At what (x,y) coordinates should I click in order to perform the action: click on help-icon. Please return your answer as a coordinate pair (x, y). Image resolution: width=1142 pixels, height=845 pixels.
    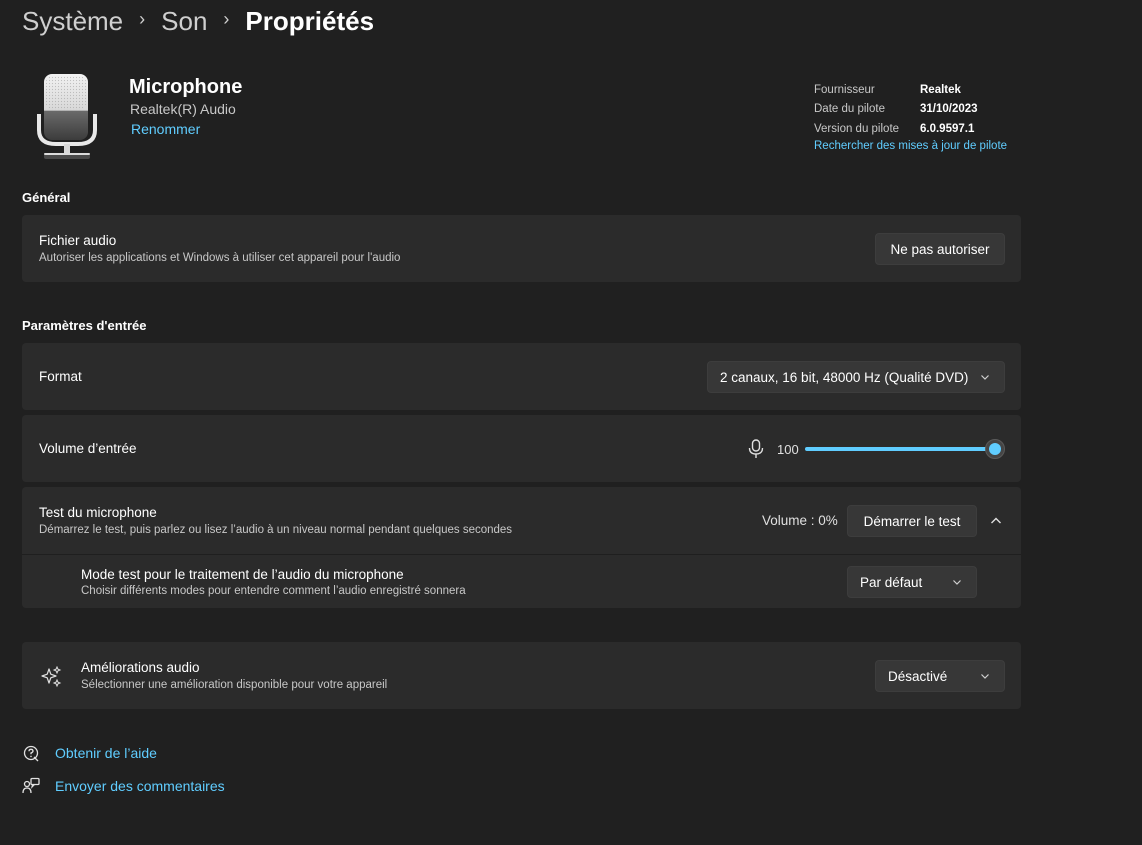
    Looking at the image, I should click on (31, 753).